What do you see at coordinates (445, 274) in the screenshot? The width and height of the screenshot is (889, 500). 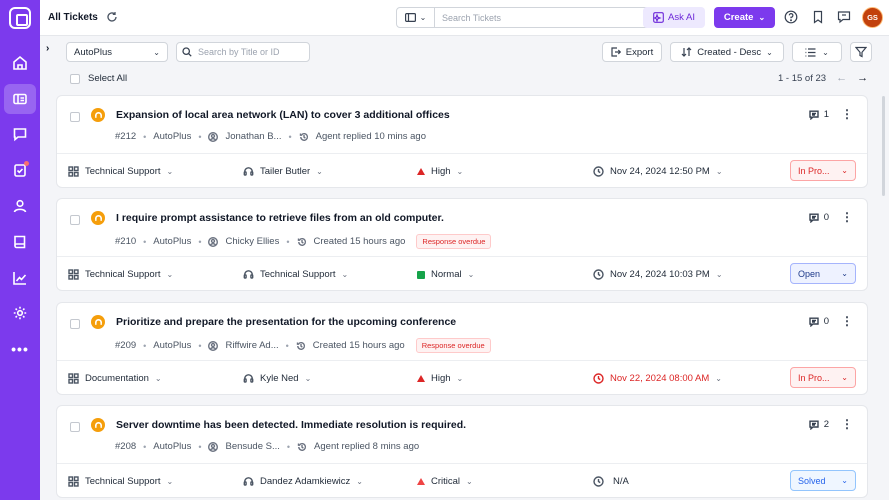 I see `priority-dropdown: Normal ⌄` at bounding box center [445, 274].